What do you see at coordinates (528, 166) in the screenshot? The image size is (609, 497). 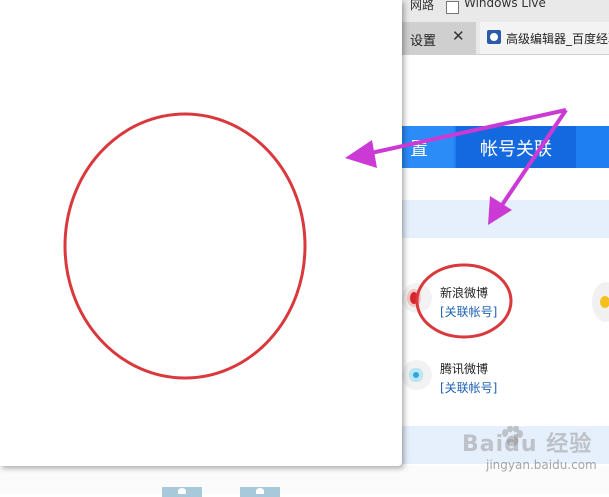 I see `arrow-to-section` at bounding box center [528, 166].